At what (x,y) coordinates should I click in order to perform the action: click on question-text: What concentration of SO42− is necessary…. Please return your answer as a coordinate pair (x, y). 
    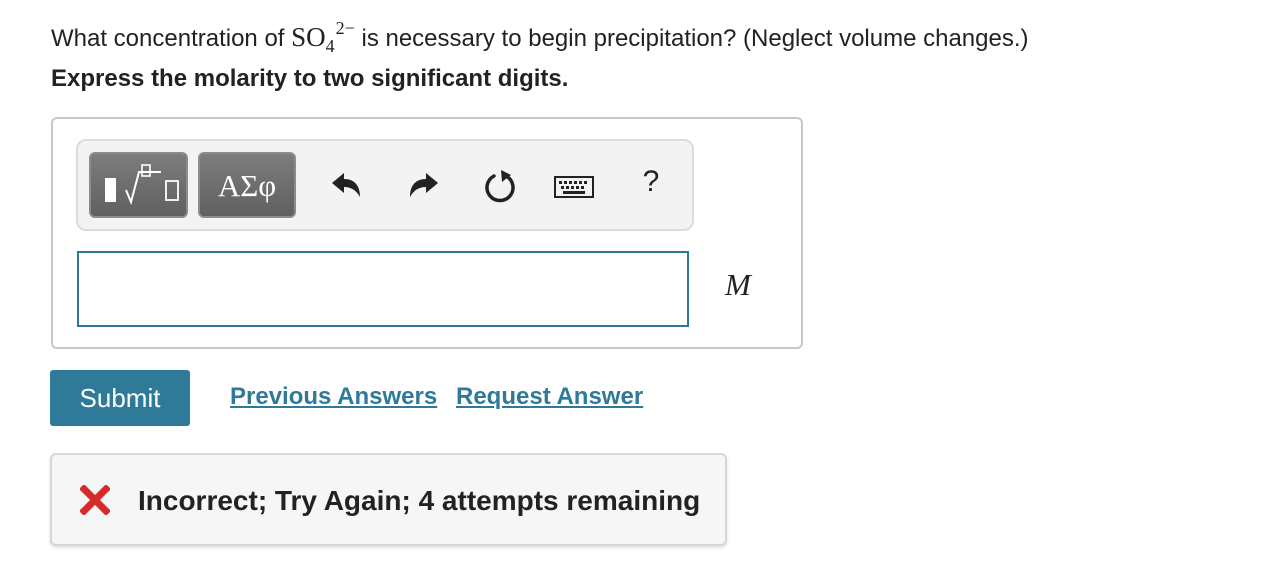
    Looking at the image, I should click on (540, 37).